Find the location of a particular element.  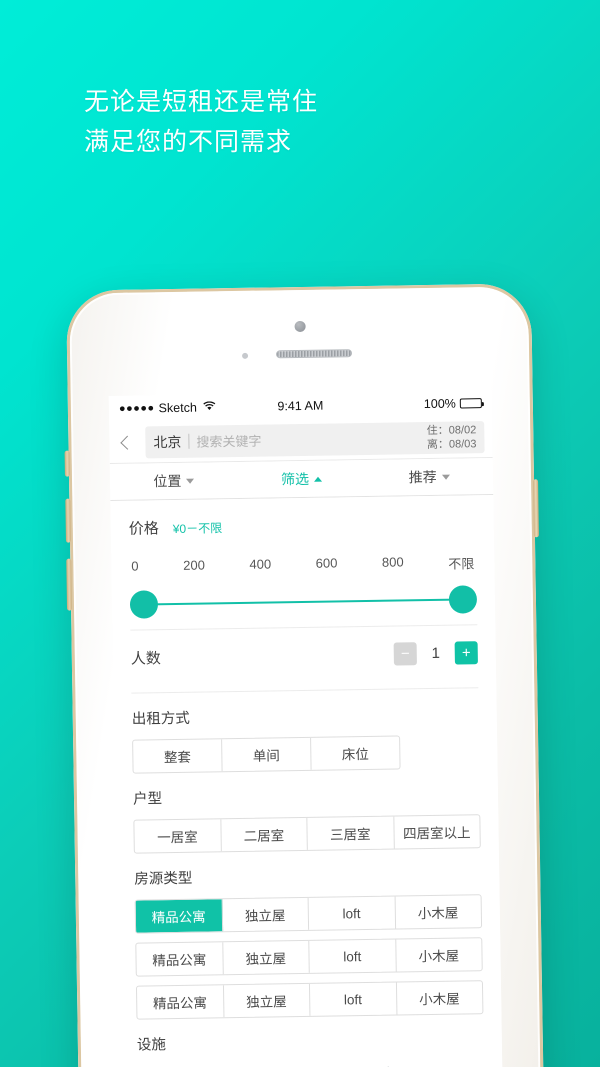

layout-type-section: 户型 一居室 二居室 三居室 四居室以上 is located at coordinates (306, 811).